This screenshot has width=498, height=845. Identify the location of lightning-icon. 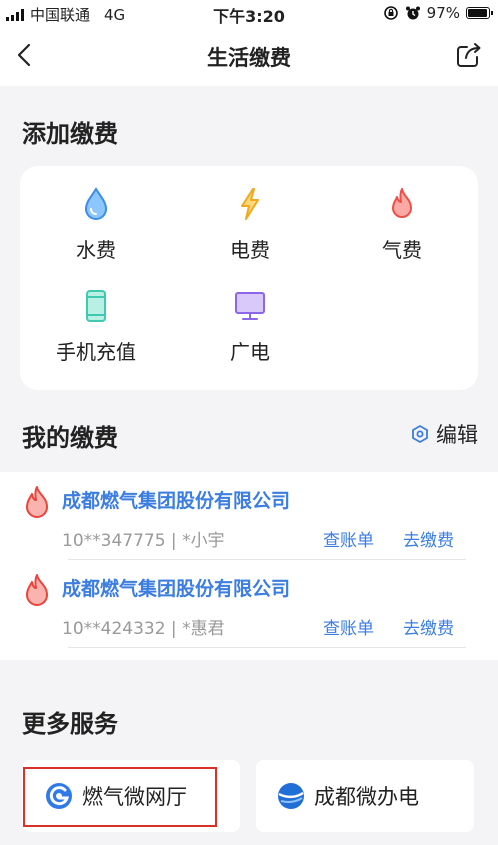
(250, 204).